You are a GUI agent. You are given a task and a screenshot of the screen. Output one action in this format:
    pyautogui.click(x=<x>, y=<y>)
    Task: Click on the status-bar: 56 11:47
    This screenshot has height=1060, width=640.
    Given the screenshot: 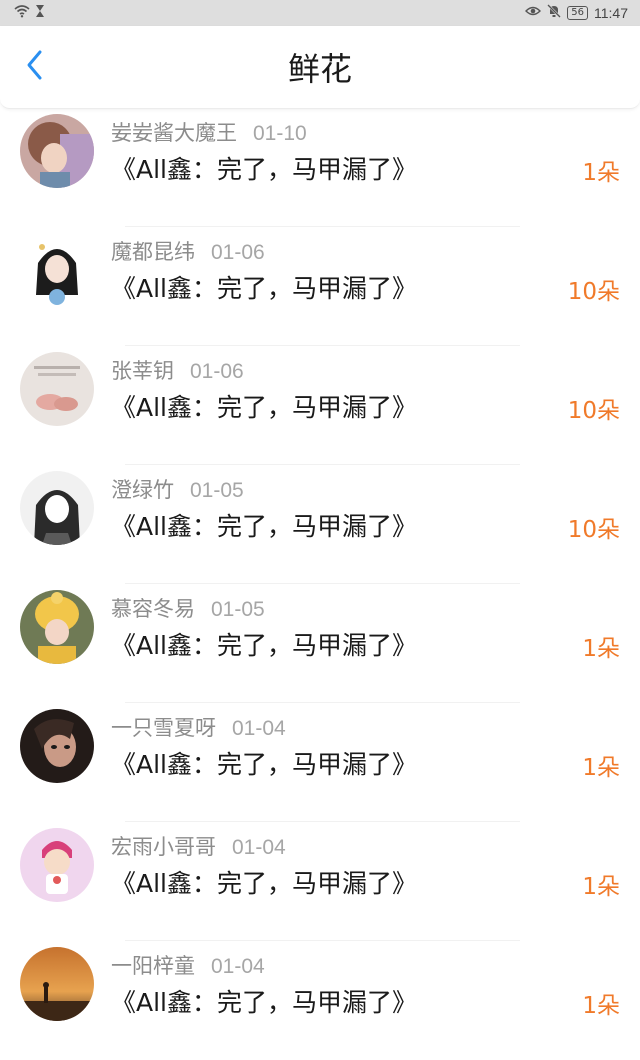 What is the action you would take?
    pyautogui.click(x=320, y=13)
    